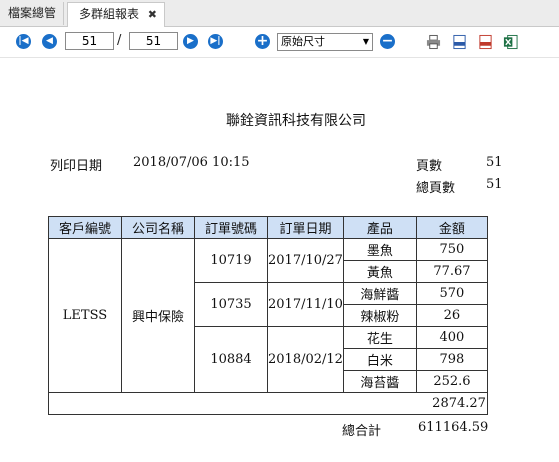 The height and width of the screenshot is (462, 559). Describe the element at coordinates (158, 227) in the screenshot. I see `column-header: 公司名稱` at that location.